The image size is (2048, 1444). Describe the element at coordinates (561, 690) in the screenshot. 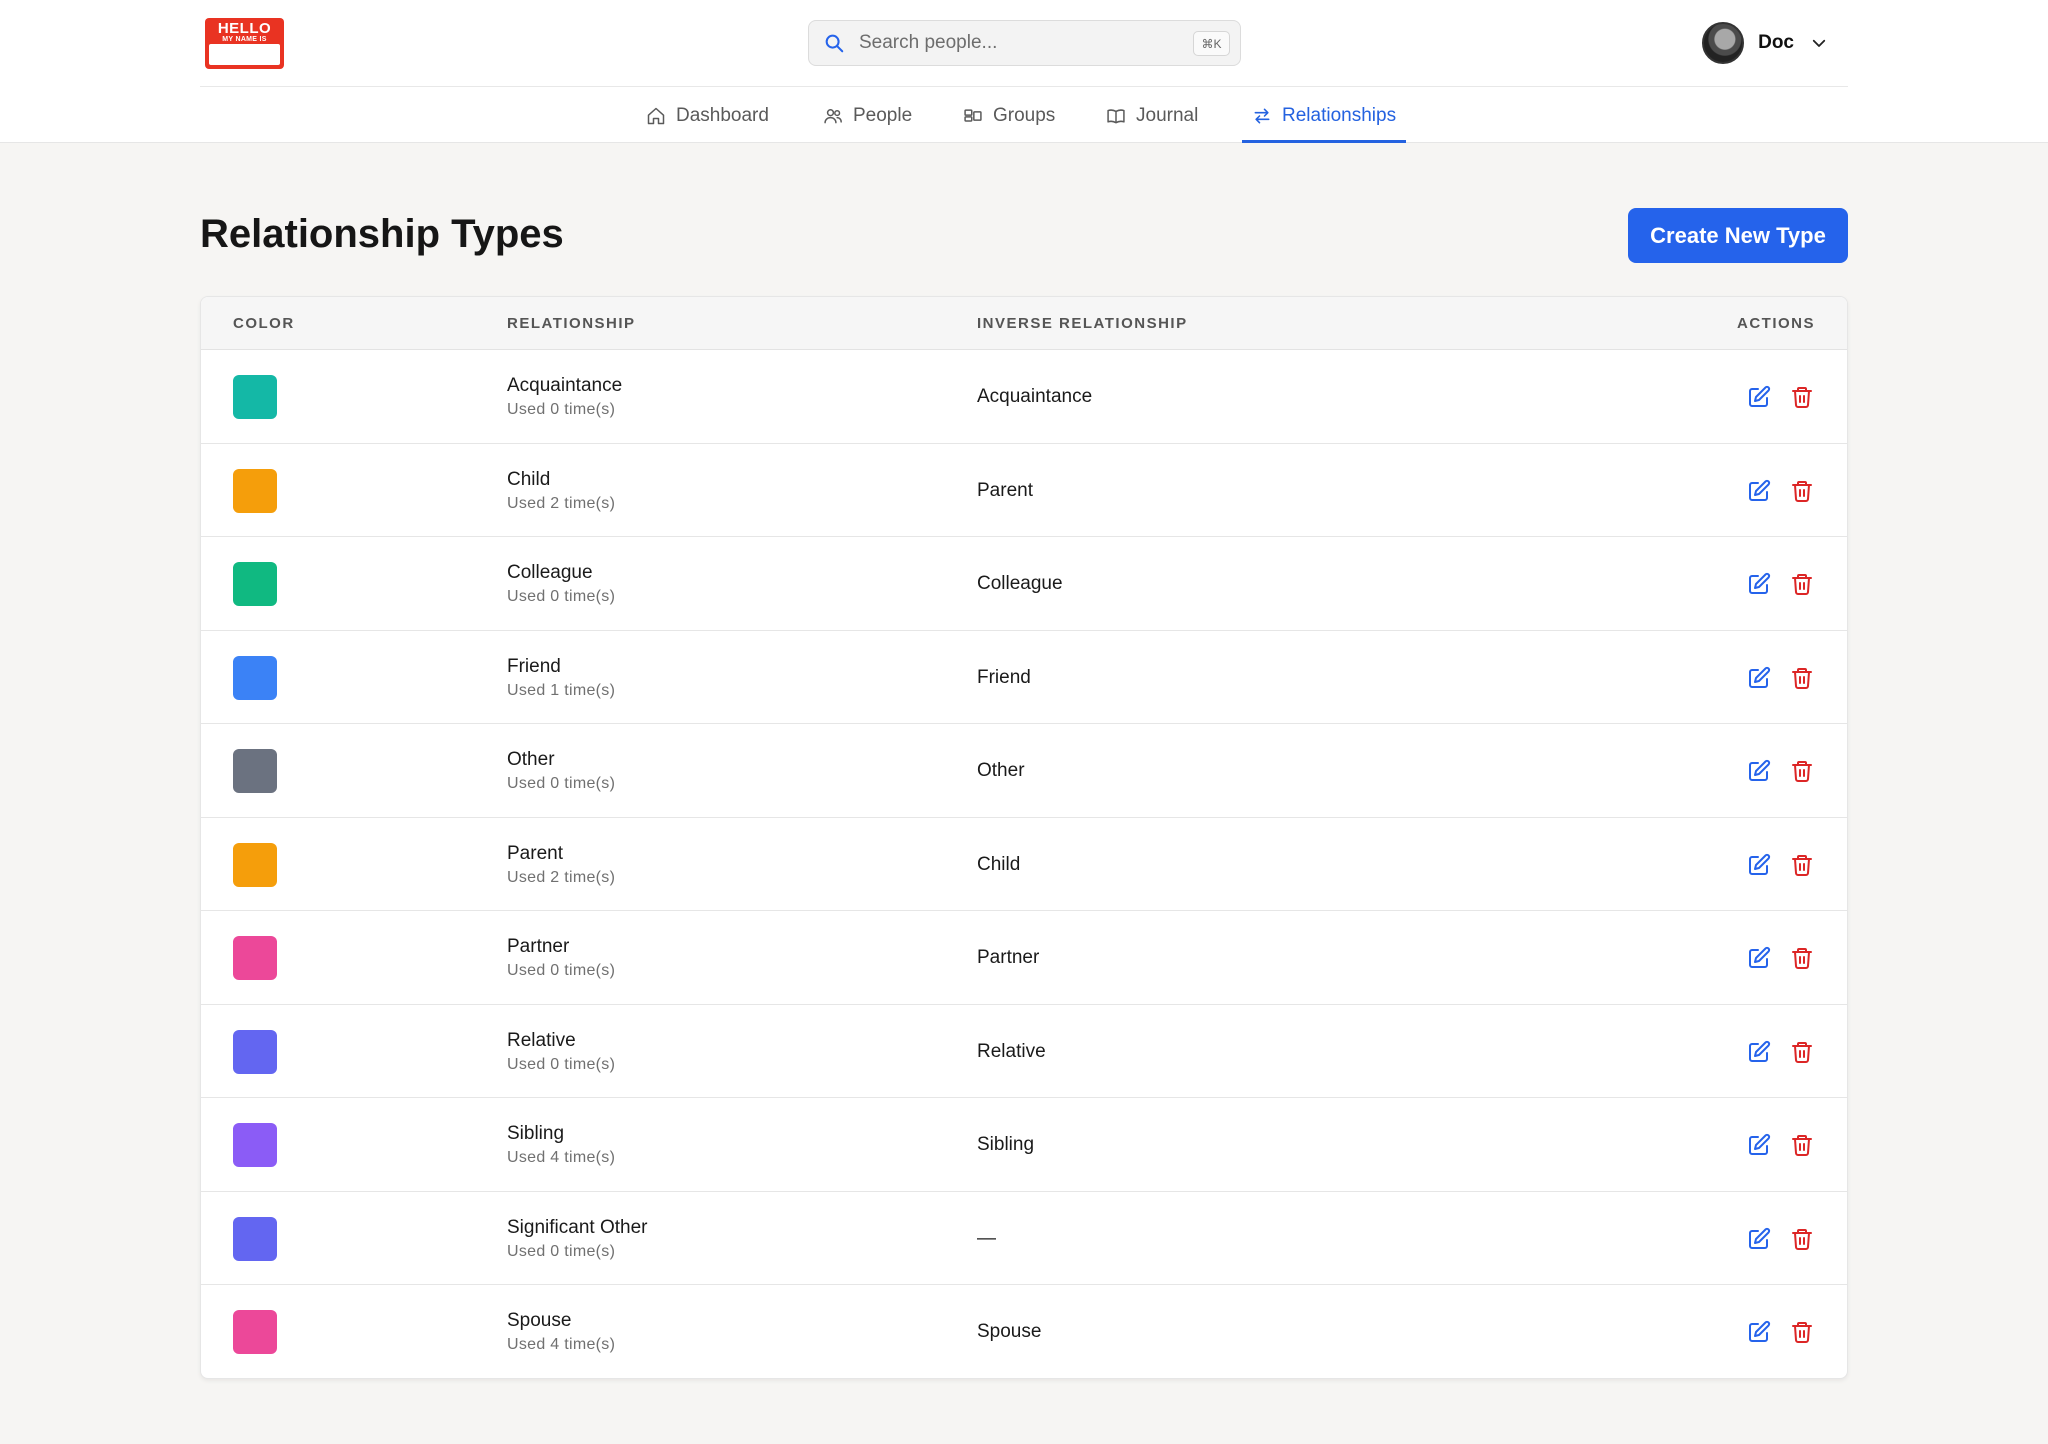

I see `relationship-usage-count: Used 1 time(s)` at that location.